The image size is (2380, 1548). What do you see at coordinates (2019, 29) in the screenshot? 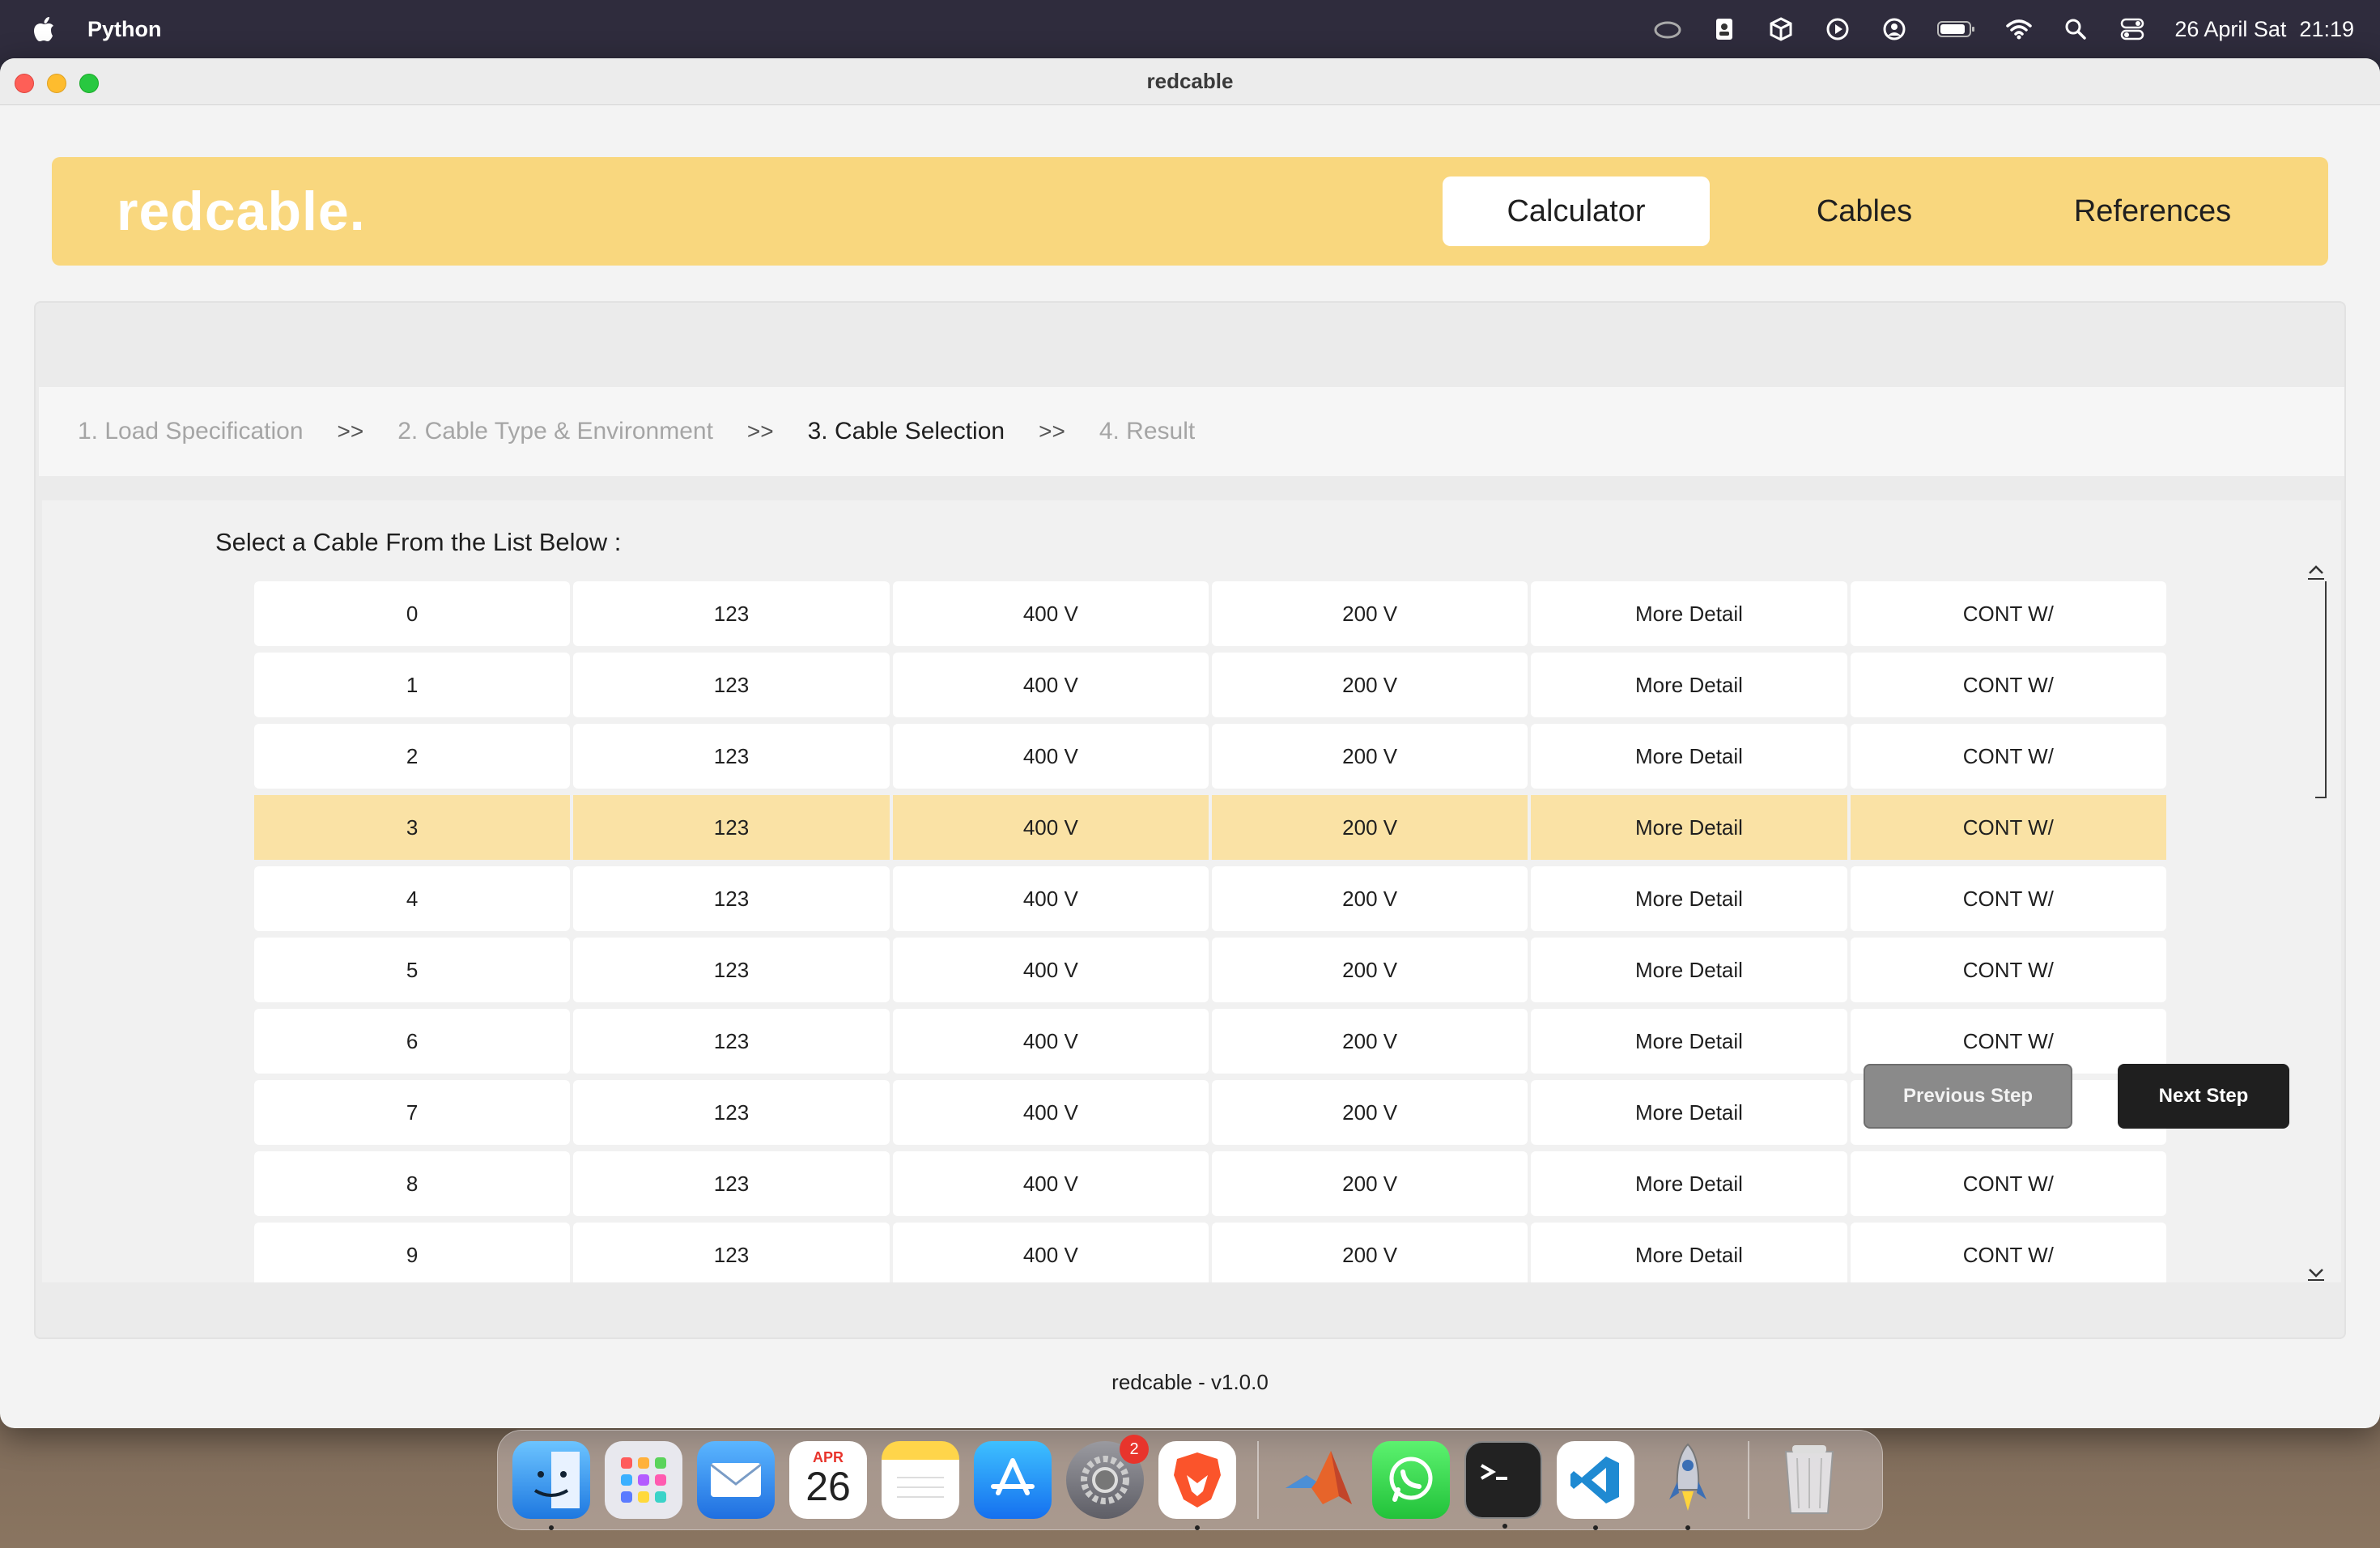
I see `wifi-icon` at bounding box center [2019, 29].